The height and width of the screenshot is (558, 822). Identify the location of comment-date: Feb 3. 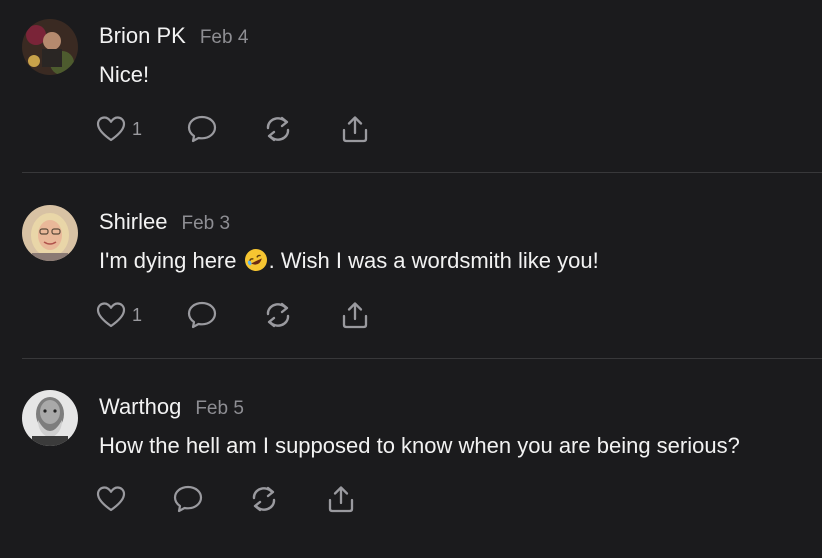
(206, 223).